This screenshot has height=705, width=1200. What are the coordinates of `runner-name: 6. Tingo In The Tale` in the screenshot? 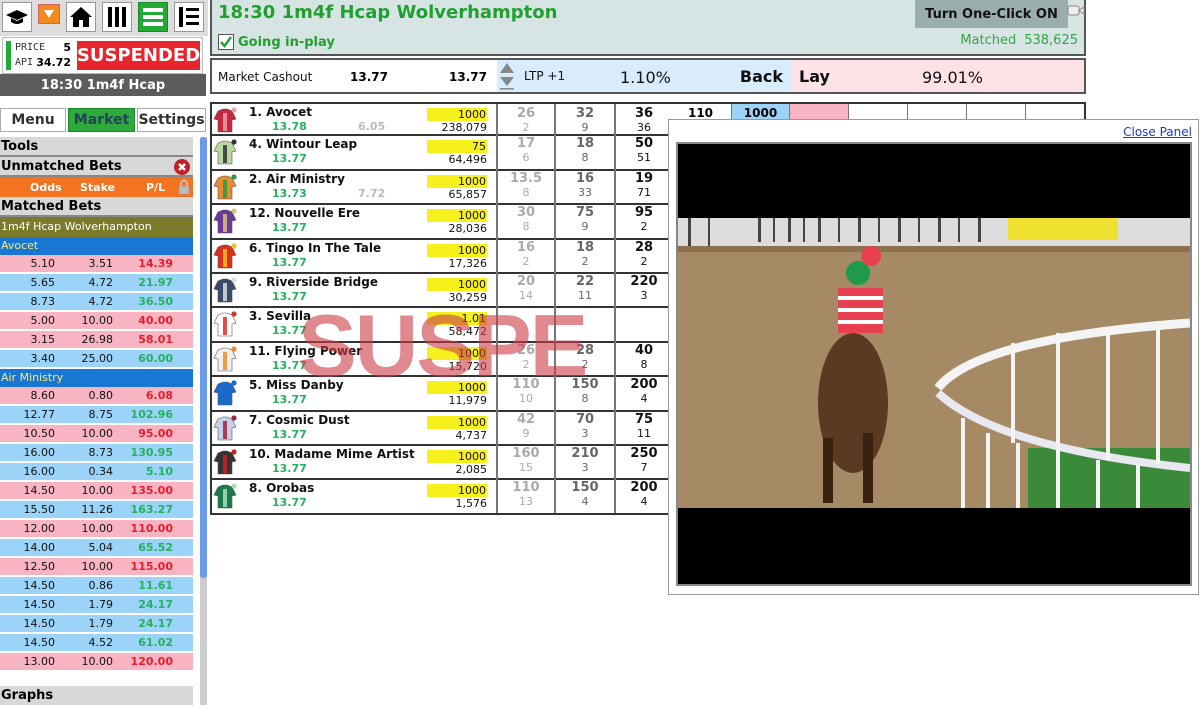 It's located at (315, 248).